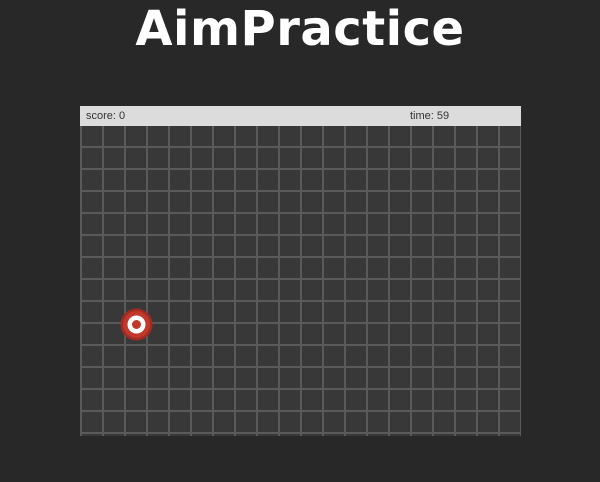 The width and height of the screenshot is (600, 482). What do you see at coordinates (300, 116) in the screenshot?
I see `hud-bar: score: 0 time: 59` at bounding box center [300, 116].